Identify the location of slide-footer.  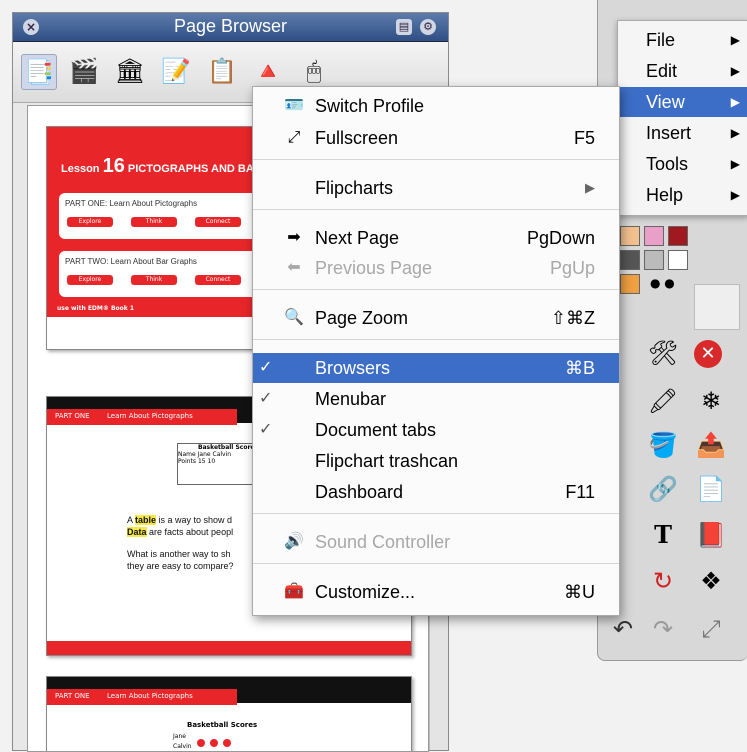
(229, 648).